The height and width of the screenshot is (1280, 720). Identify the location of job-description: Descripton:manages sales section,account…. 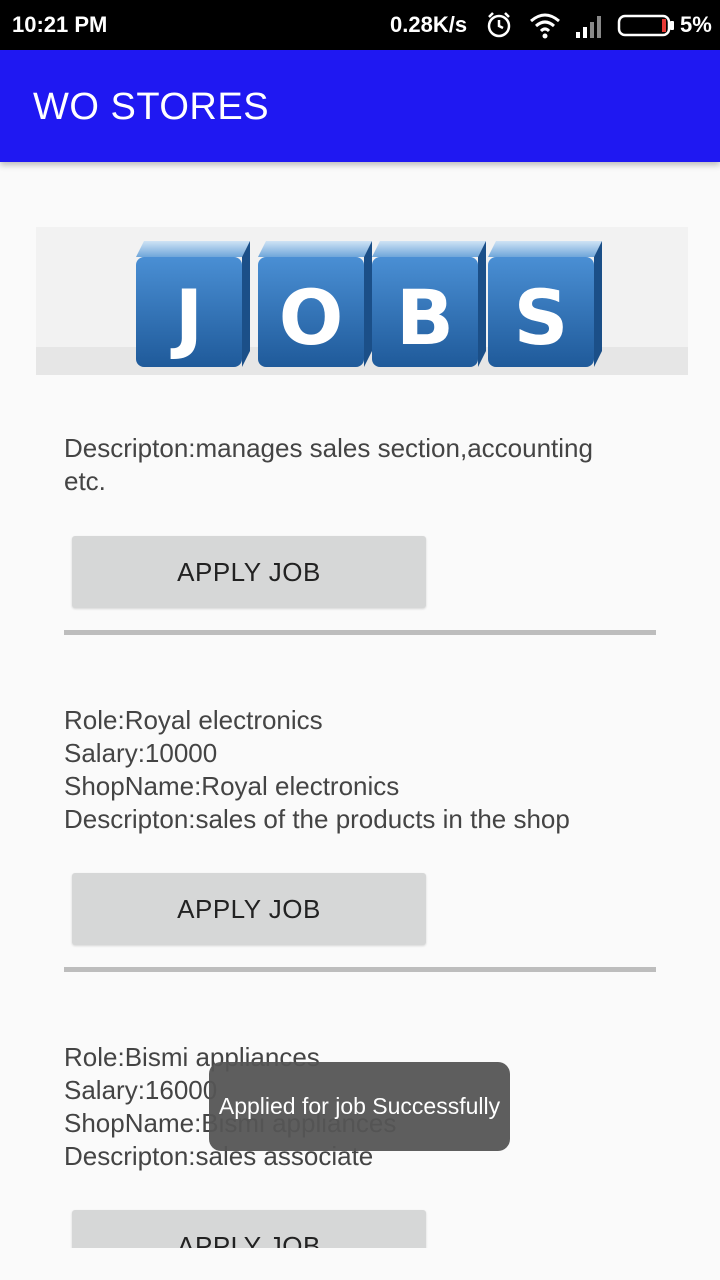
(328, 448).